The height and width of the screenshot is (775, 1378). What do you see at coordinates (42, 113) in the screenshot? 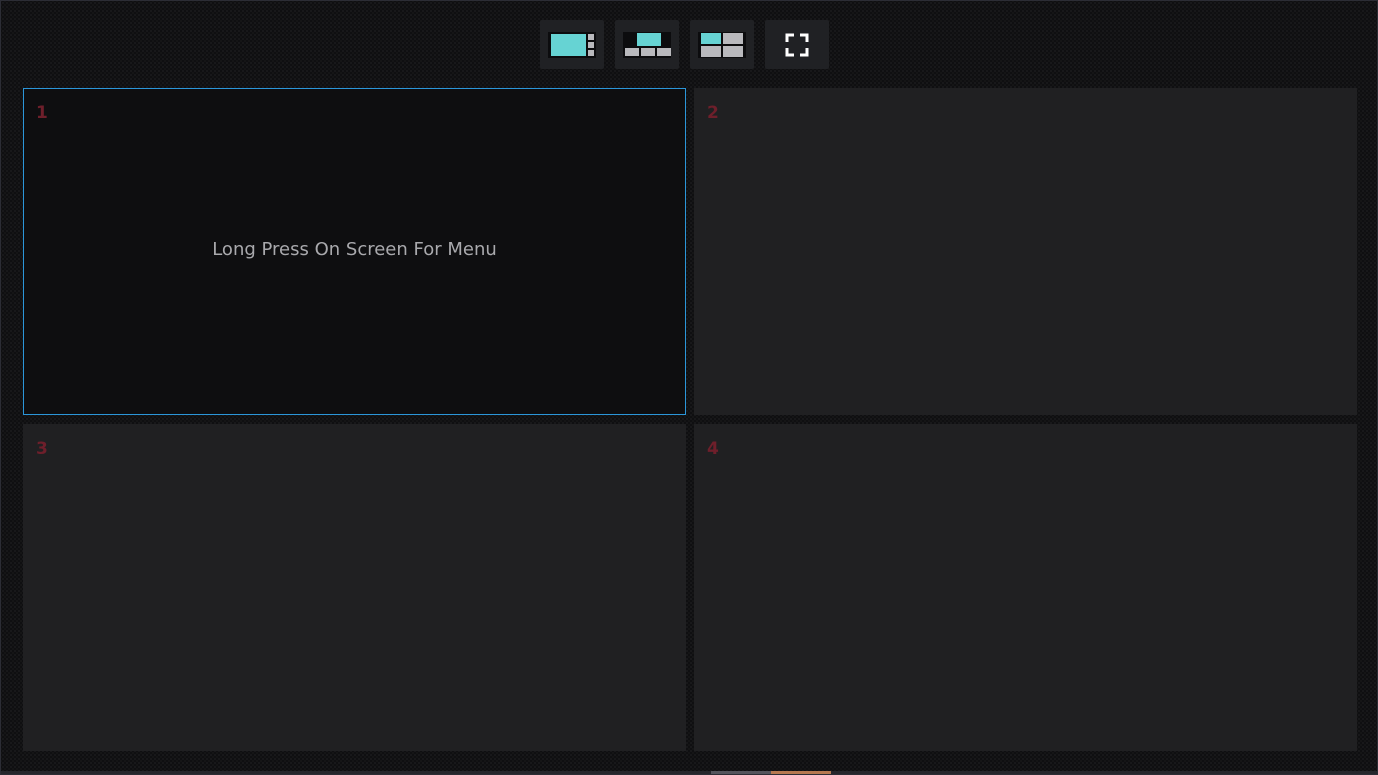
I see `pane-number: 1` at bounding box center [42, 113].